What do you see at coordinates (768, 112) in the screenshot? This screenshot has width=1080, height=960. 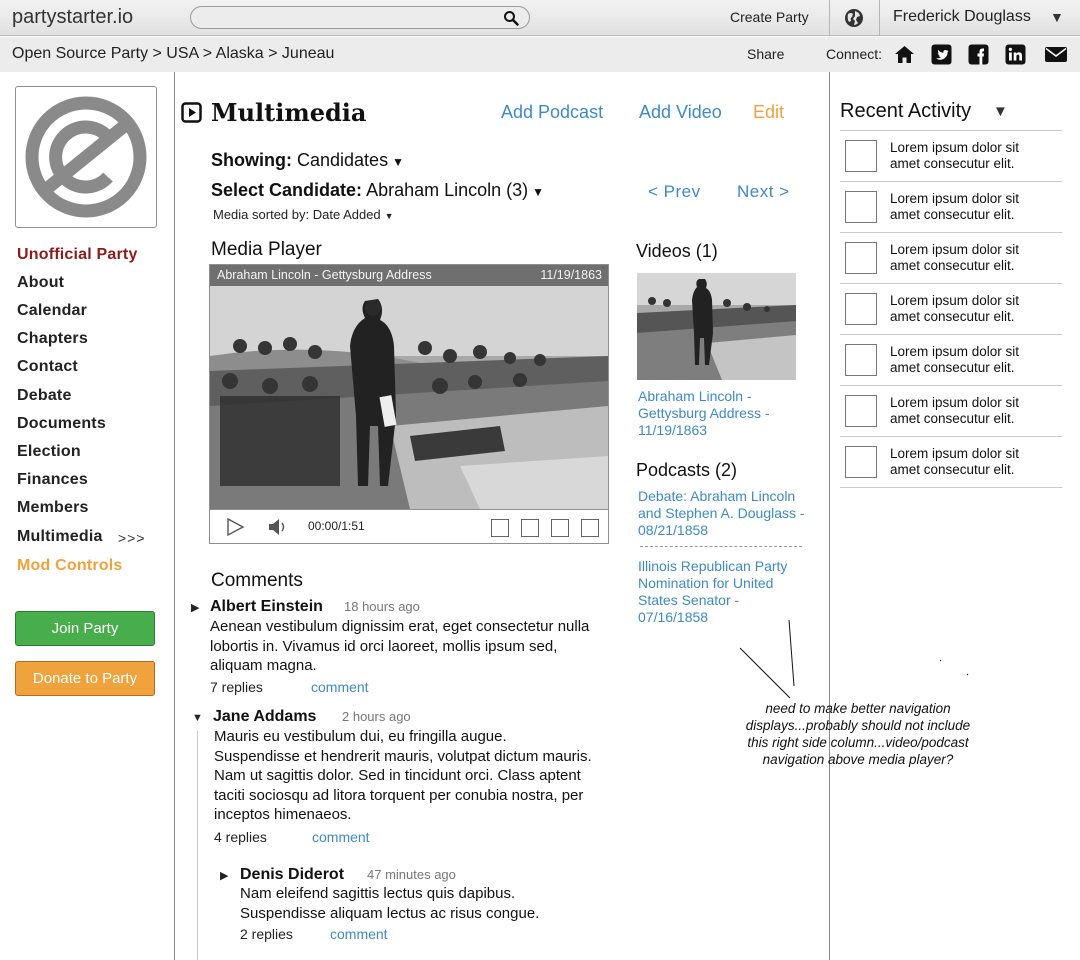 I see `edit-link: Edit` at bounding box center [768, 112].